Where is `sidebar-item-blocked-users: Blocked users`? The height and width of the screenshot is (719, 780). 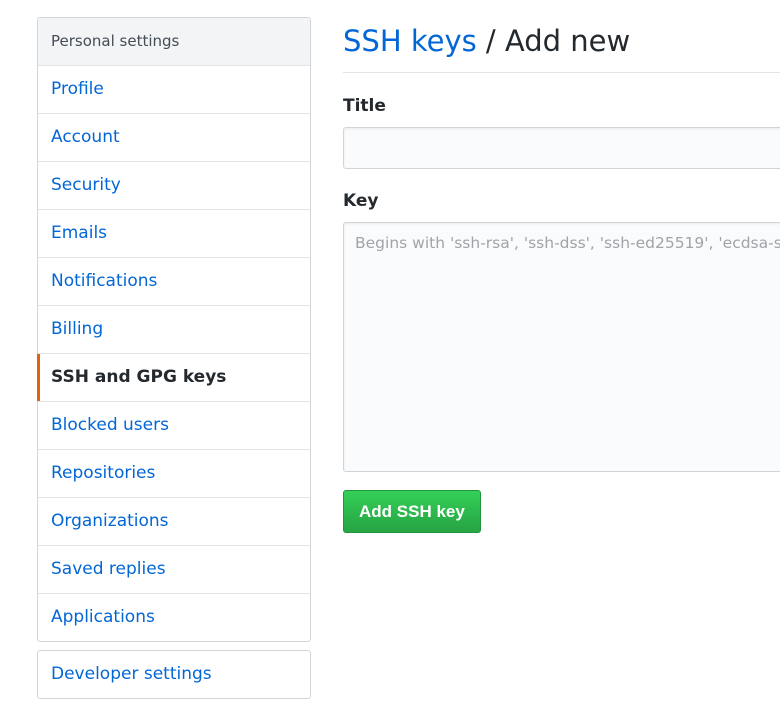
sidebar-item-blocked-users: Blocked users is located at coordinates (174, 426).